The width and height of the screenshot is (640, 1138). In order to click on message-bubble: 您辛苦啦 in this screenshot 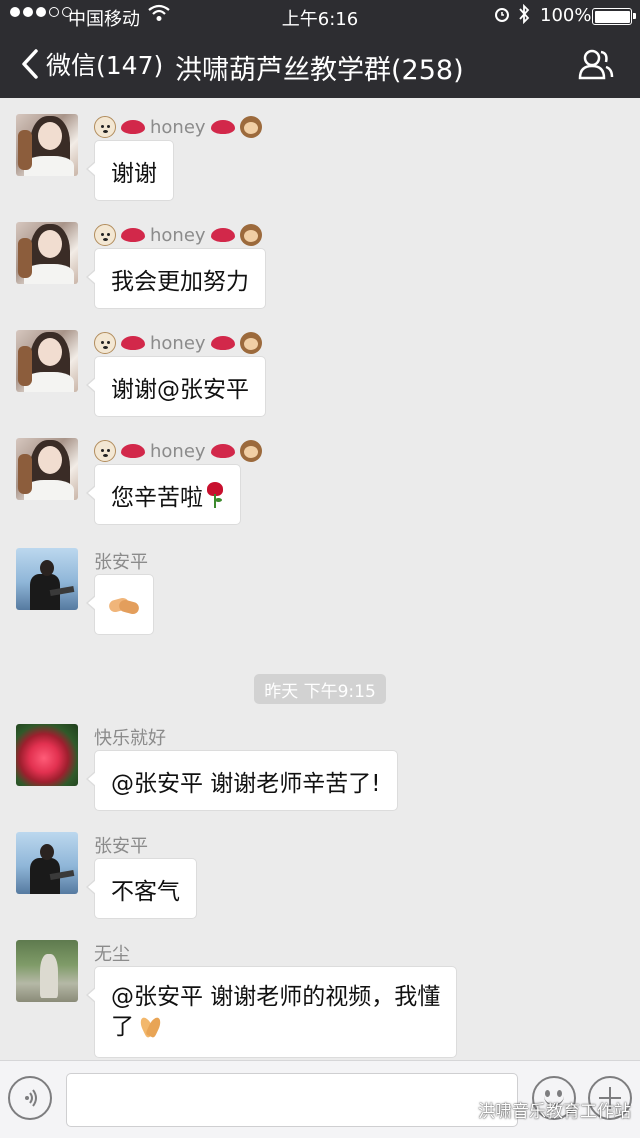, I will do `click(163, 494)`.